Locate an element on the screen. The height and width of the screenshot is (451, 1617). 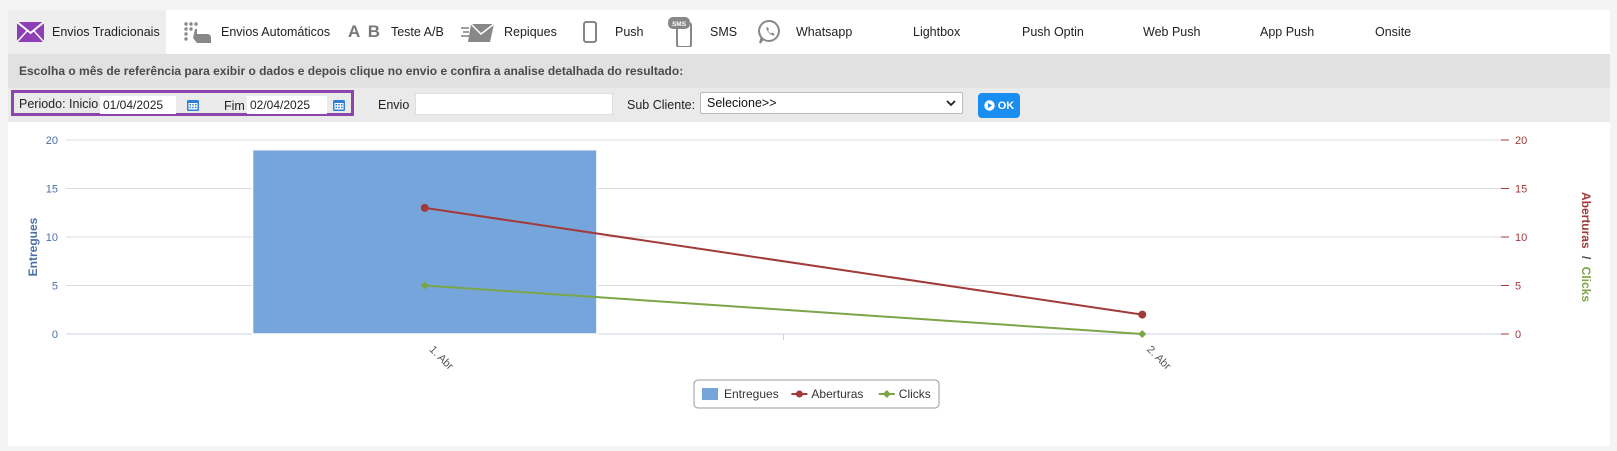
right-tick-label: 15 is located at coordinates (1521, 190).